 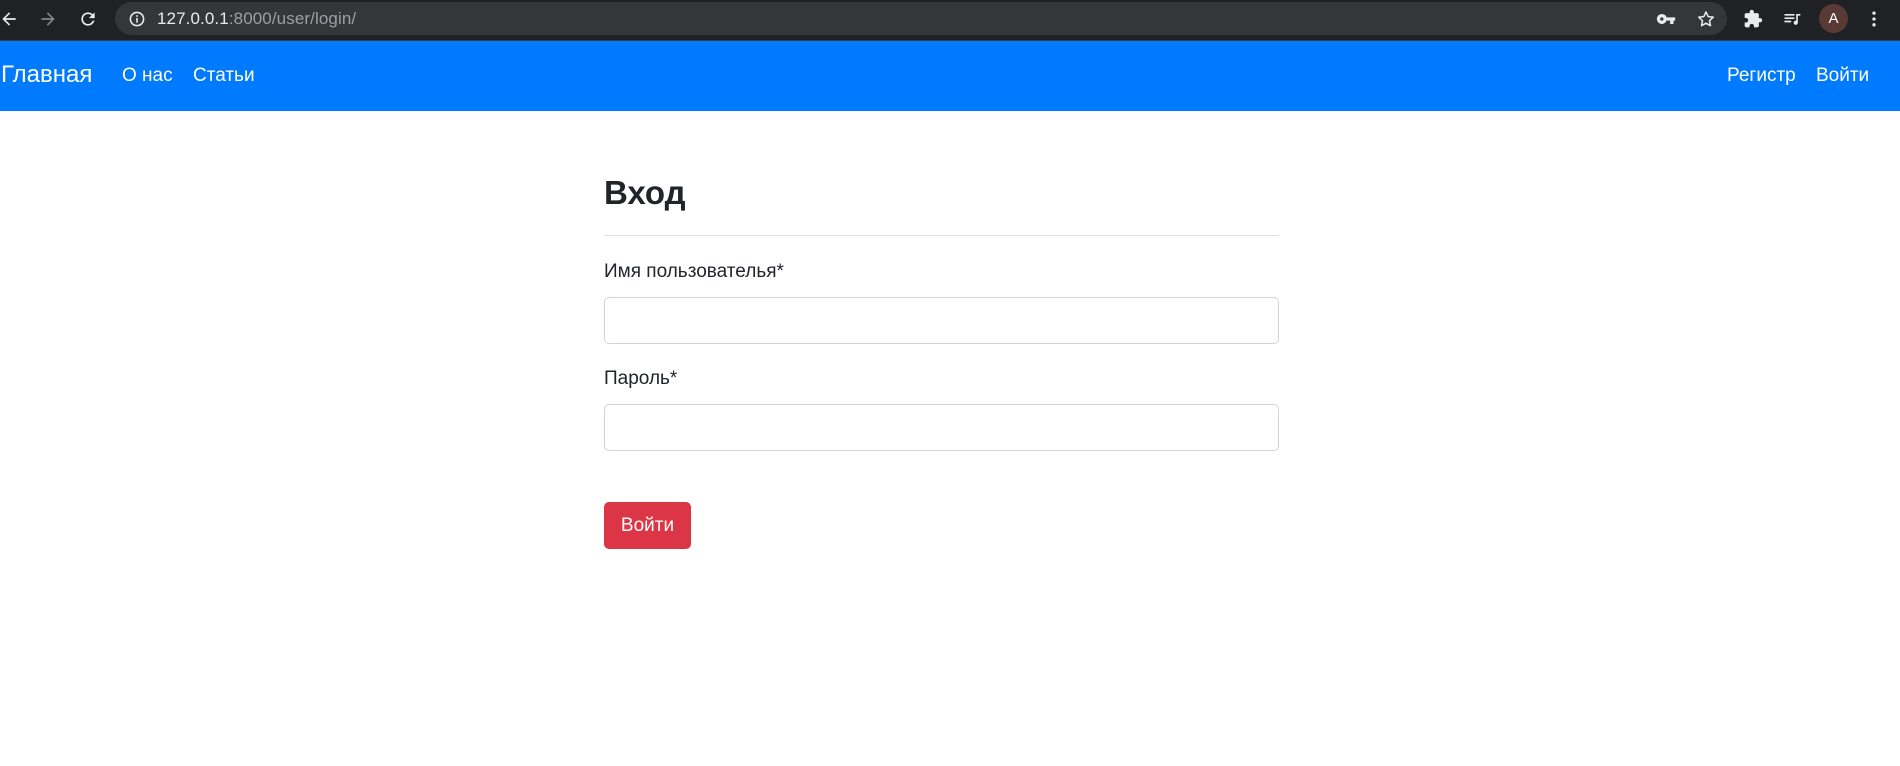 I want to click on key-icon, so click(x=1666, y=19).